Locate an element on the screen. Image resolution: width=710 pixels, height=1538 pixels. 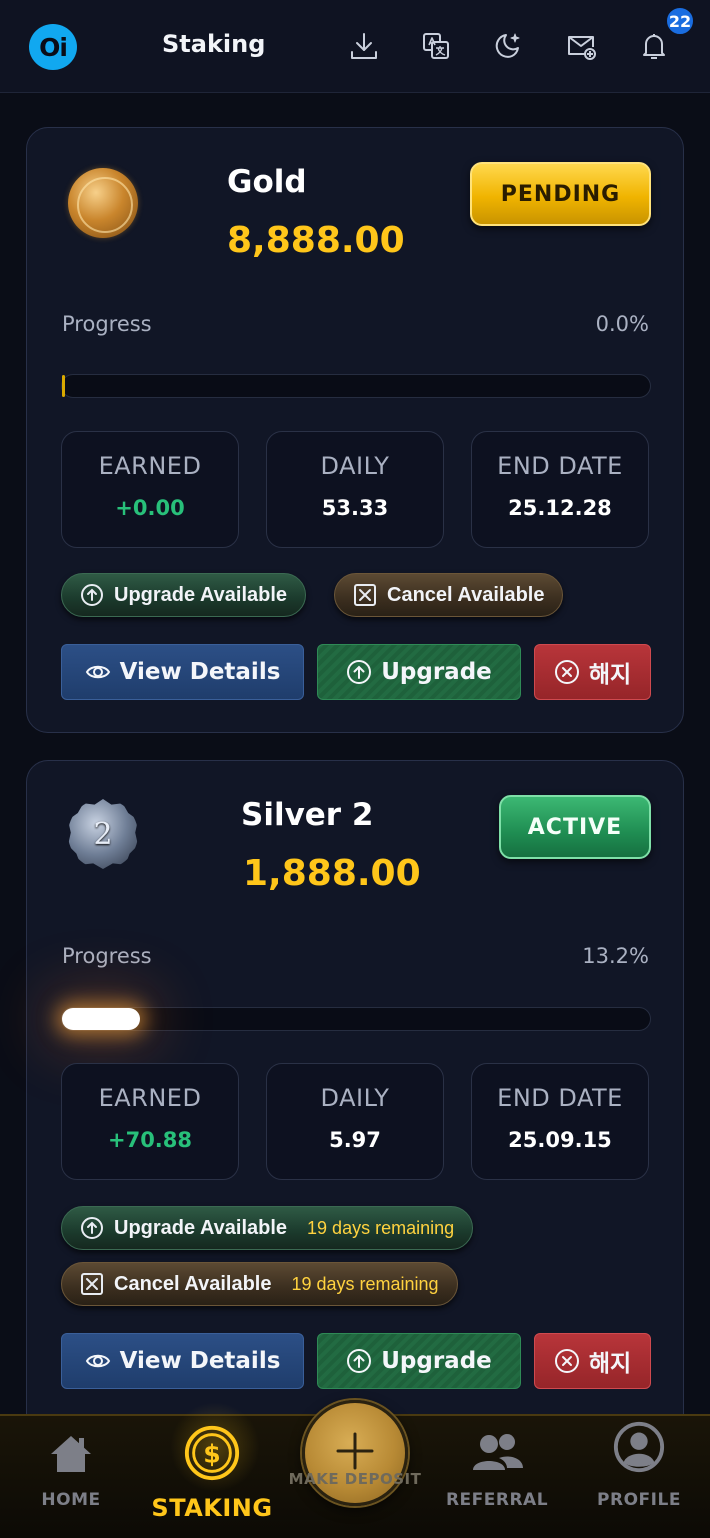
nav-home: HOME is located at coordinates (71, 1477).